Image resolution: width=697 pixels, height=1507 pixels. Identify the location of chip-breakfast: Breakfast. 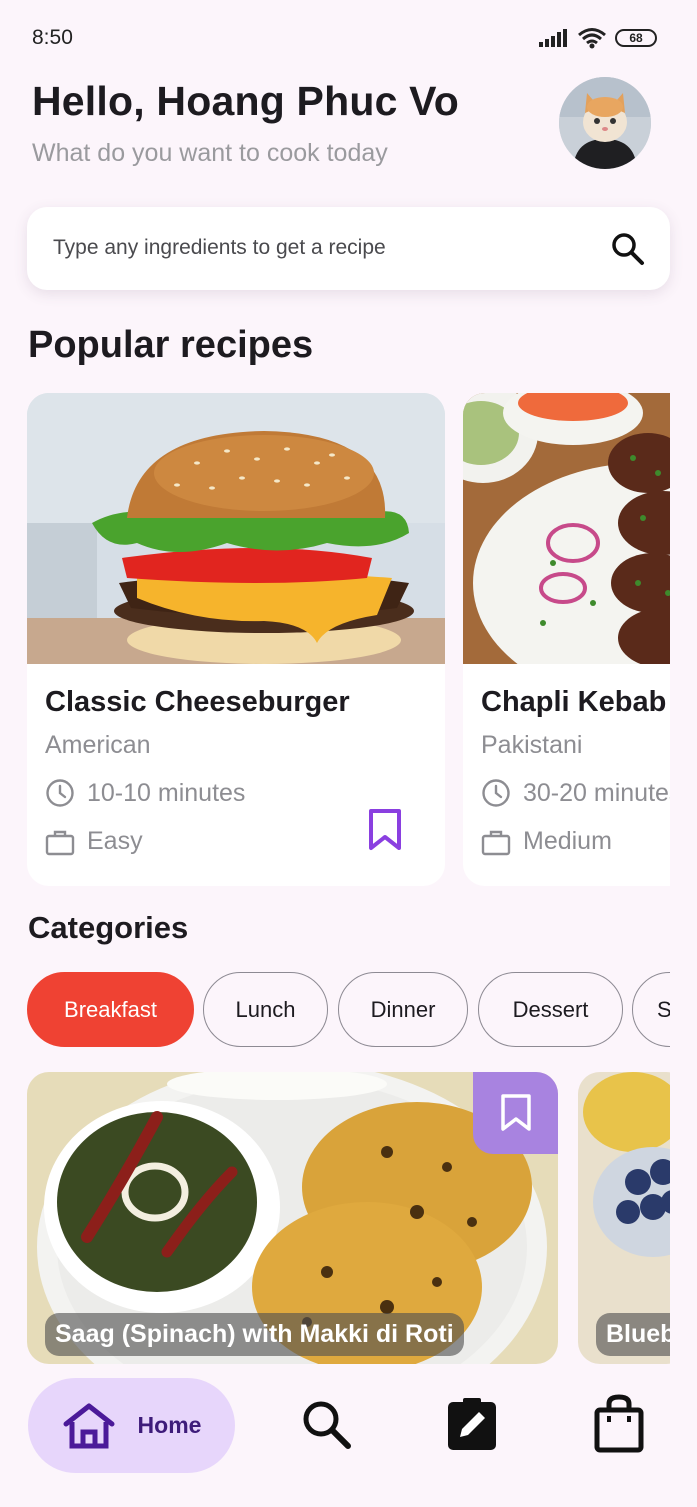
(110, 1009).